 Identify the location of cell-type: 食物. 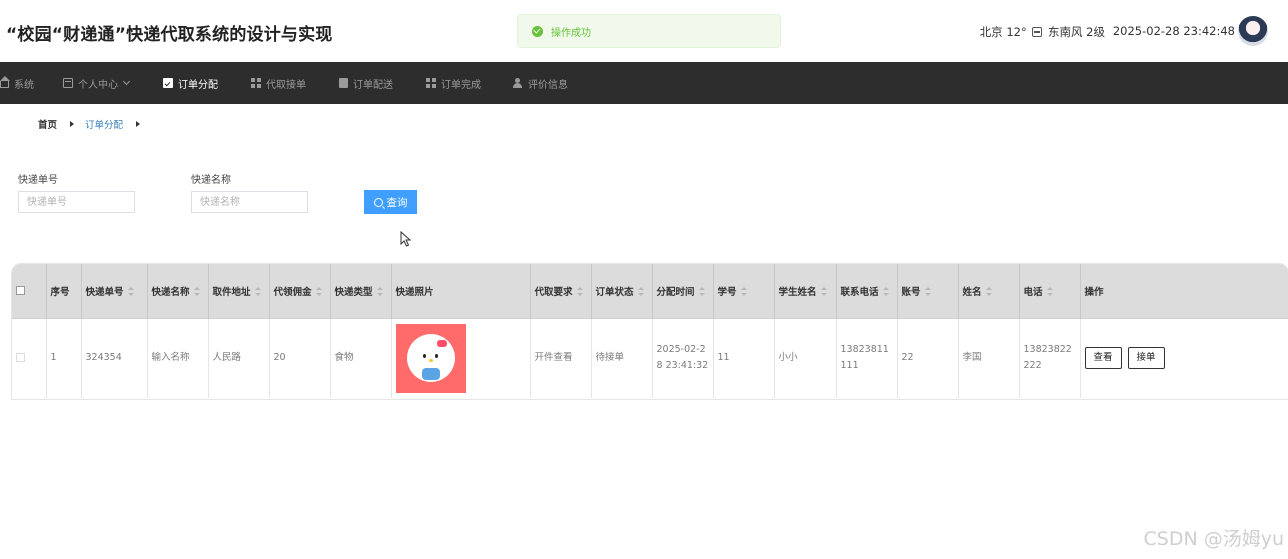
(361, 357).